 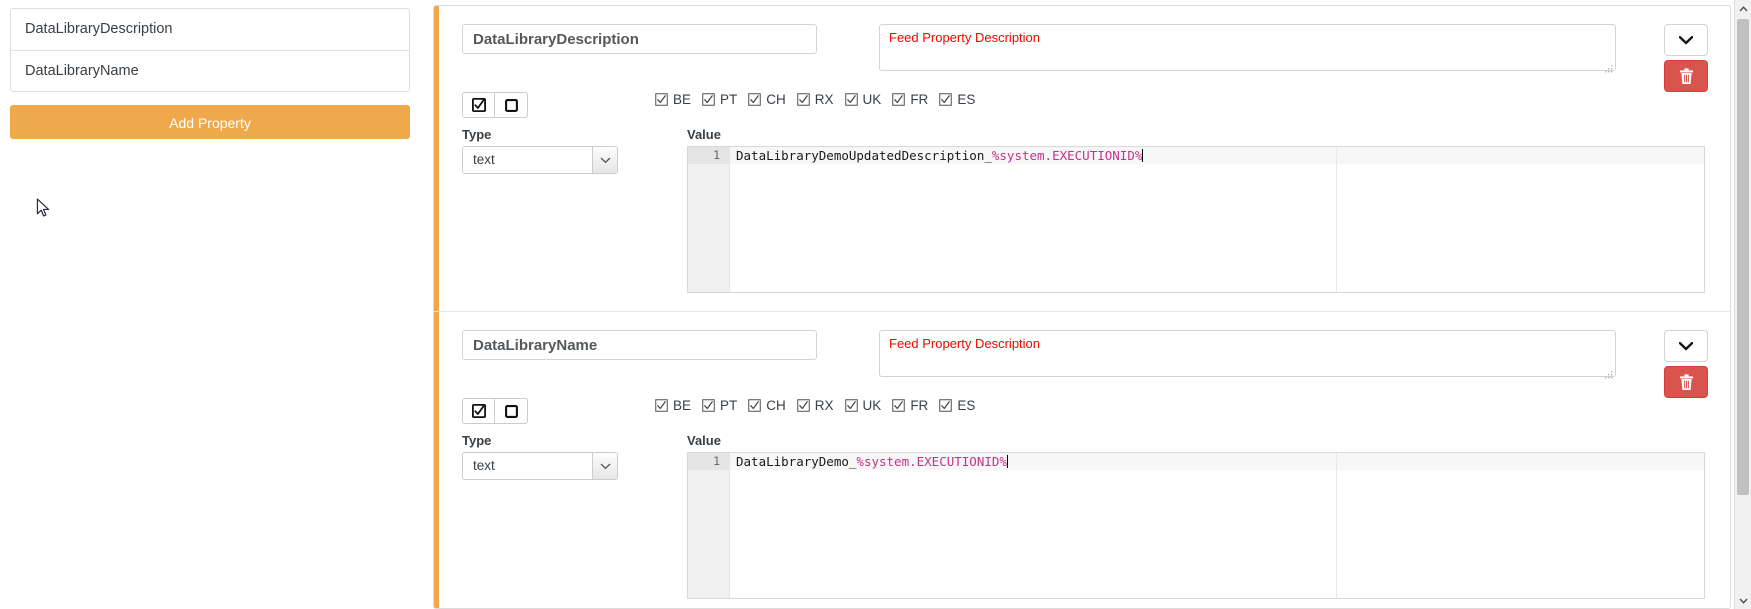 I want to click on chevron-up-icon, so click(x=1743, y=8).